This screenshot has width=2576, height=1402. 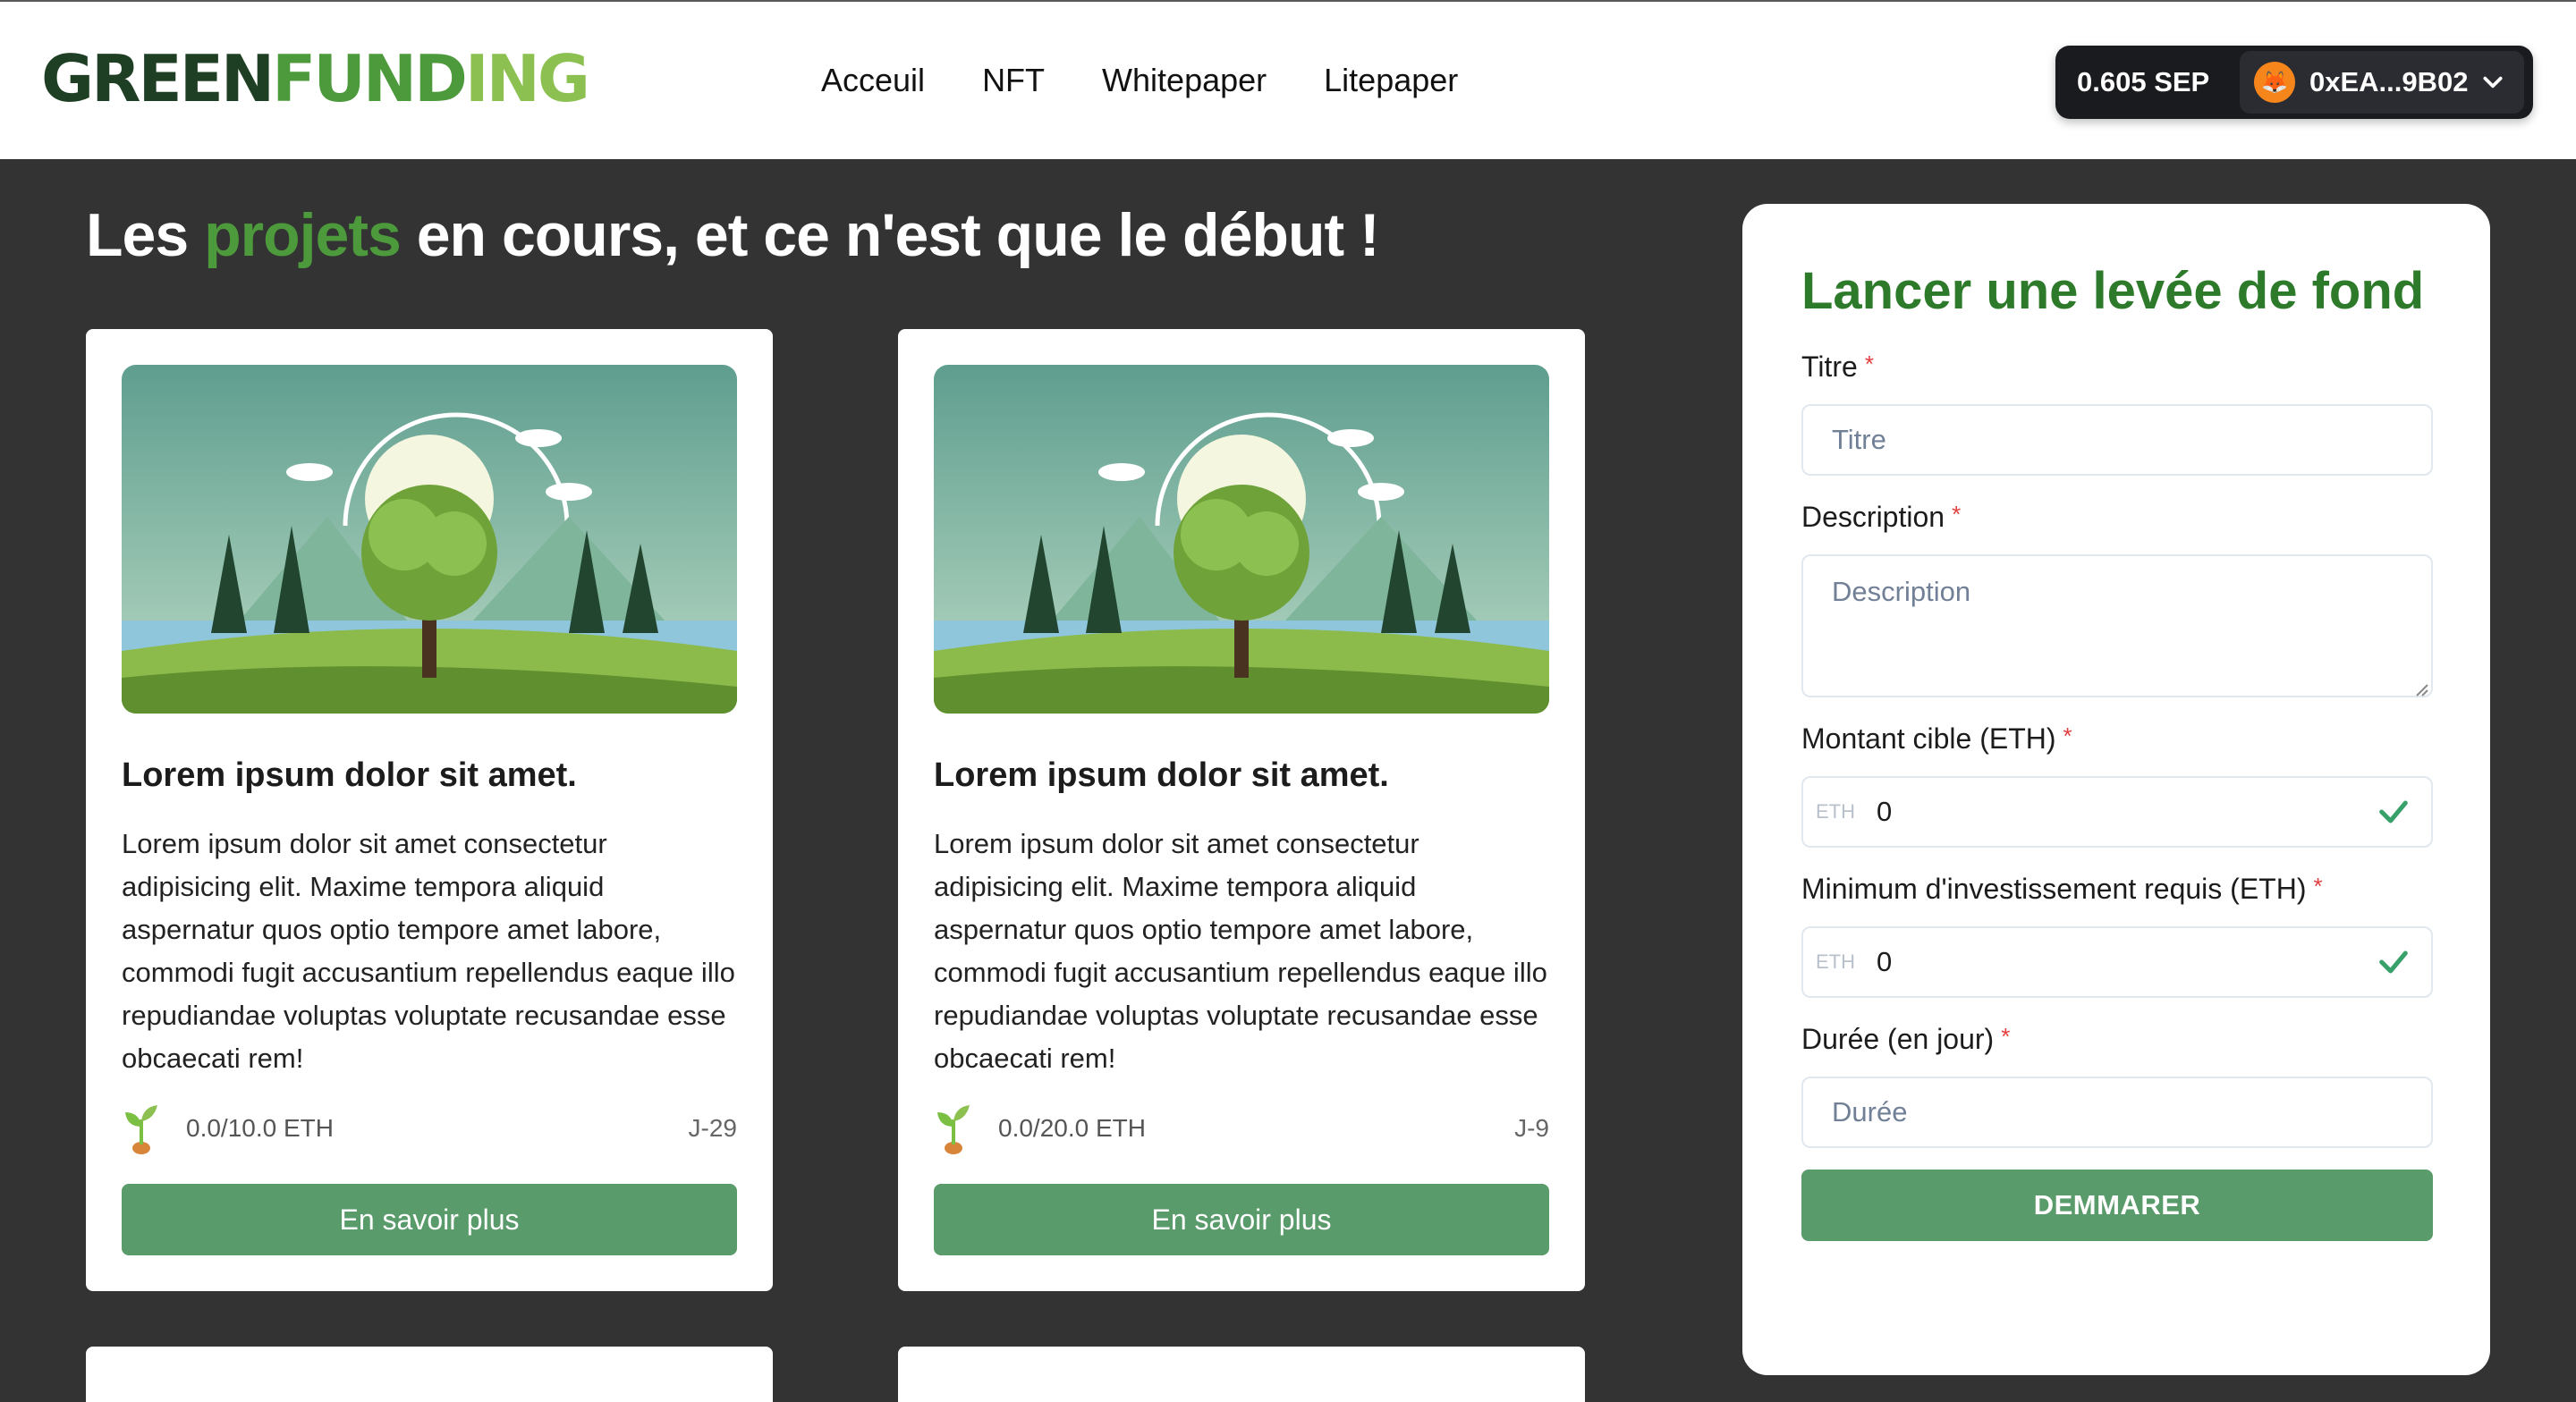 I want to click on project-funds: 0.0/10.0 ETH, so click(x=260, y=1128).